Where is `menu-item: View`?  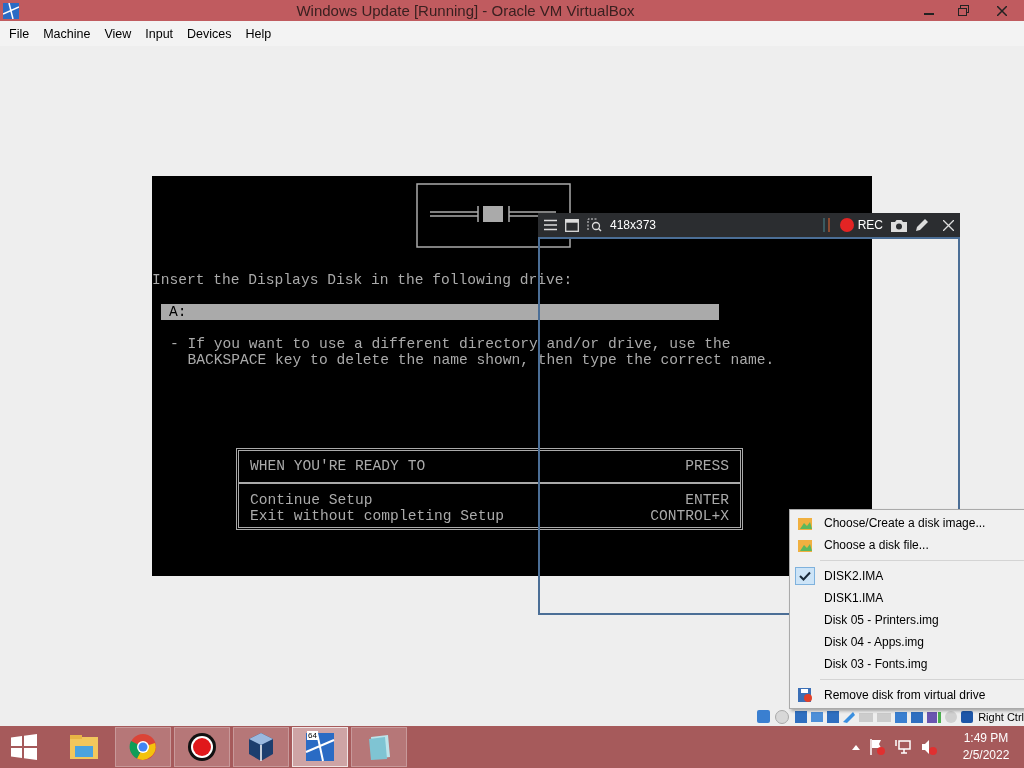 menu-item: View is located at coordinates (118, 33).